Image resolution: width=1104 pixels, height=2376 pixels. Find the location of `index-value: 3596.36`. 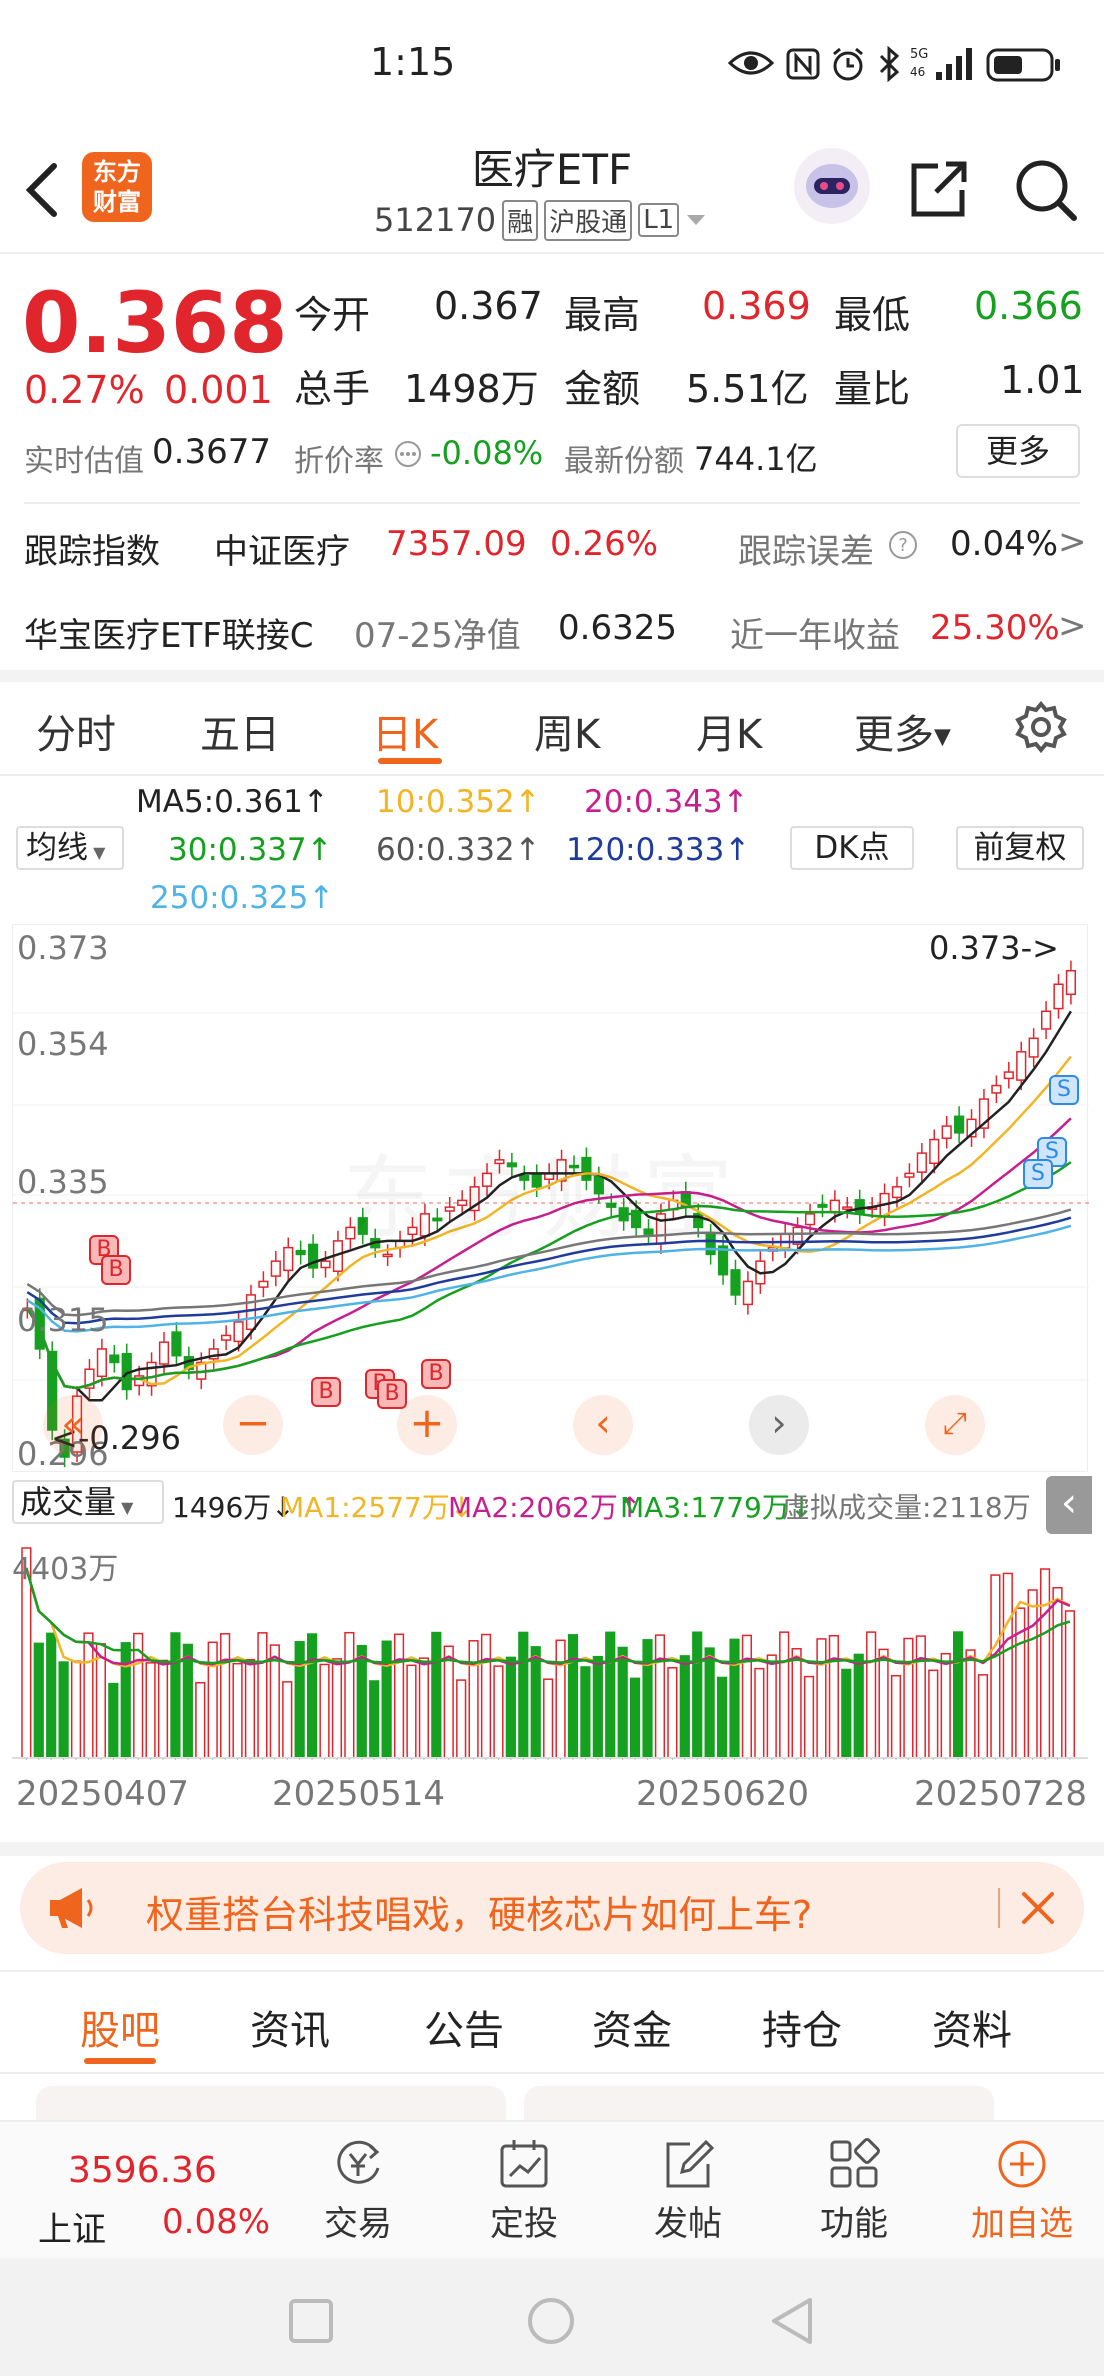

index-value: 3596.36 is located at coordinates (142, 2170).